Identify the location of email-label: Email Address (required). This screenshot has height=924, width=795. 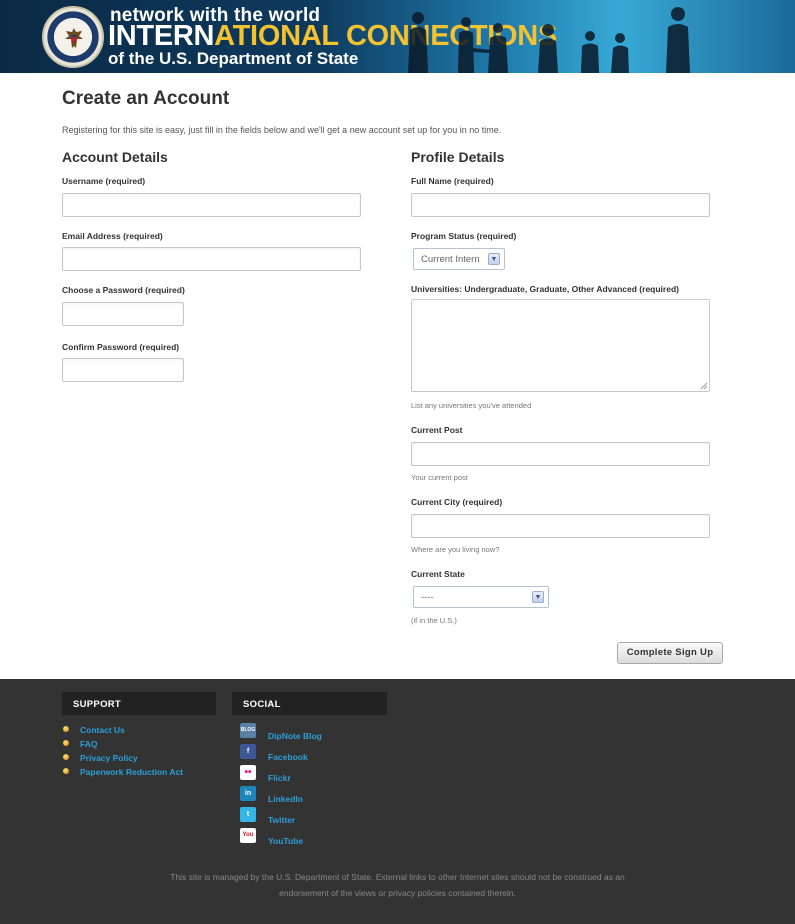
(112, 236).